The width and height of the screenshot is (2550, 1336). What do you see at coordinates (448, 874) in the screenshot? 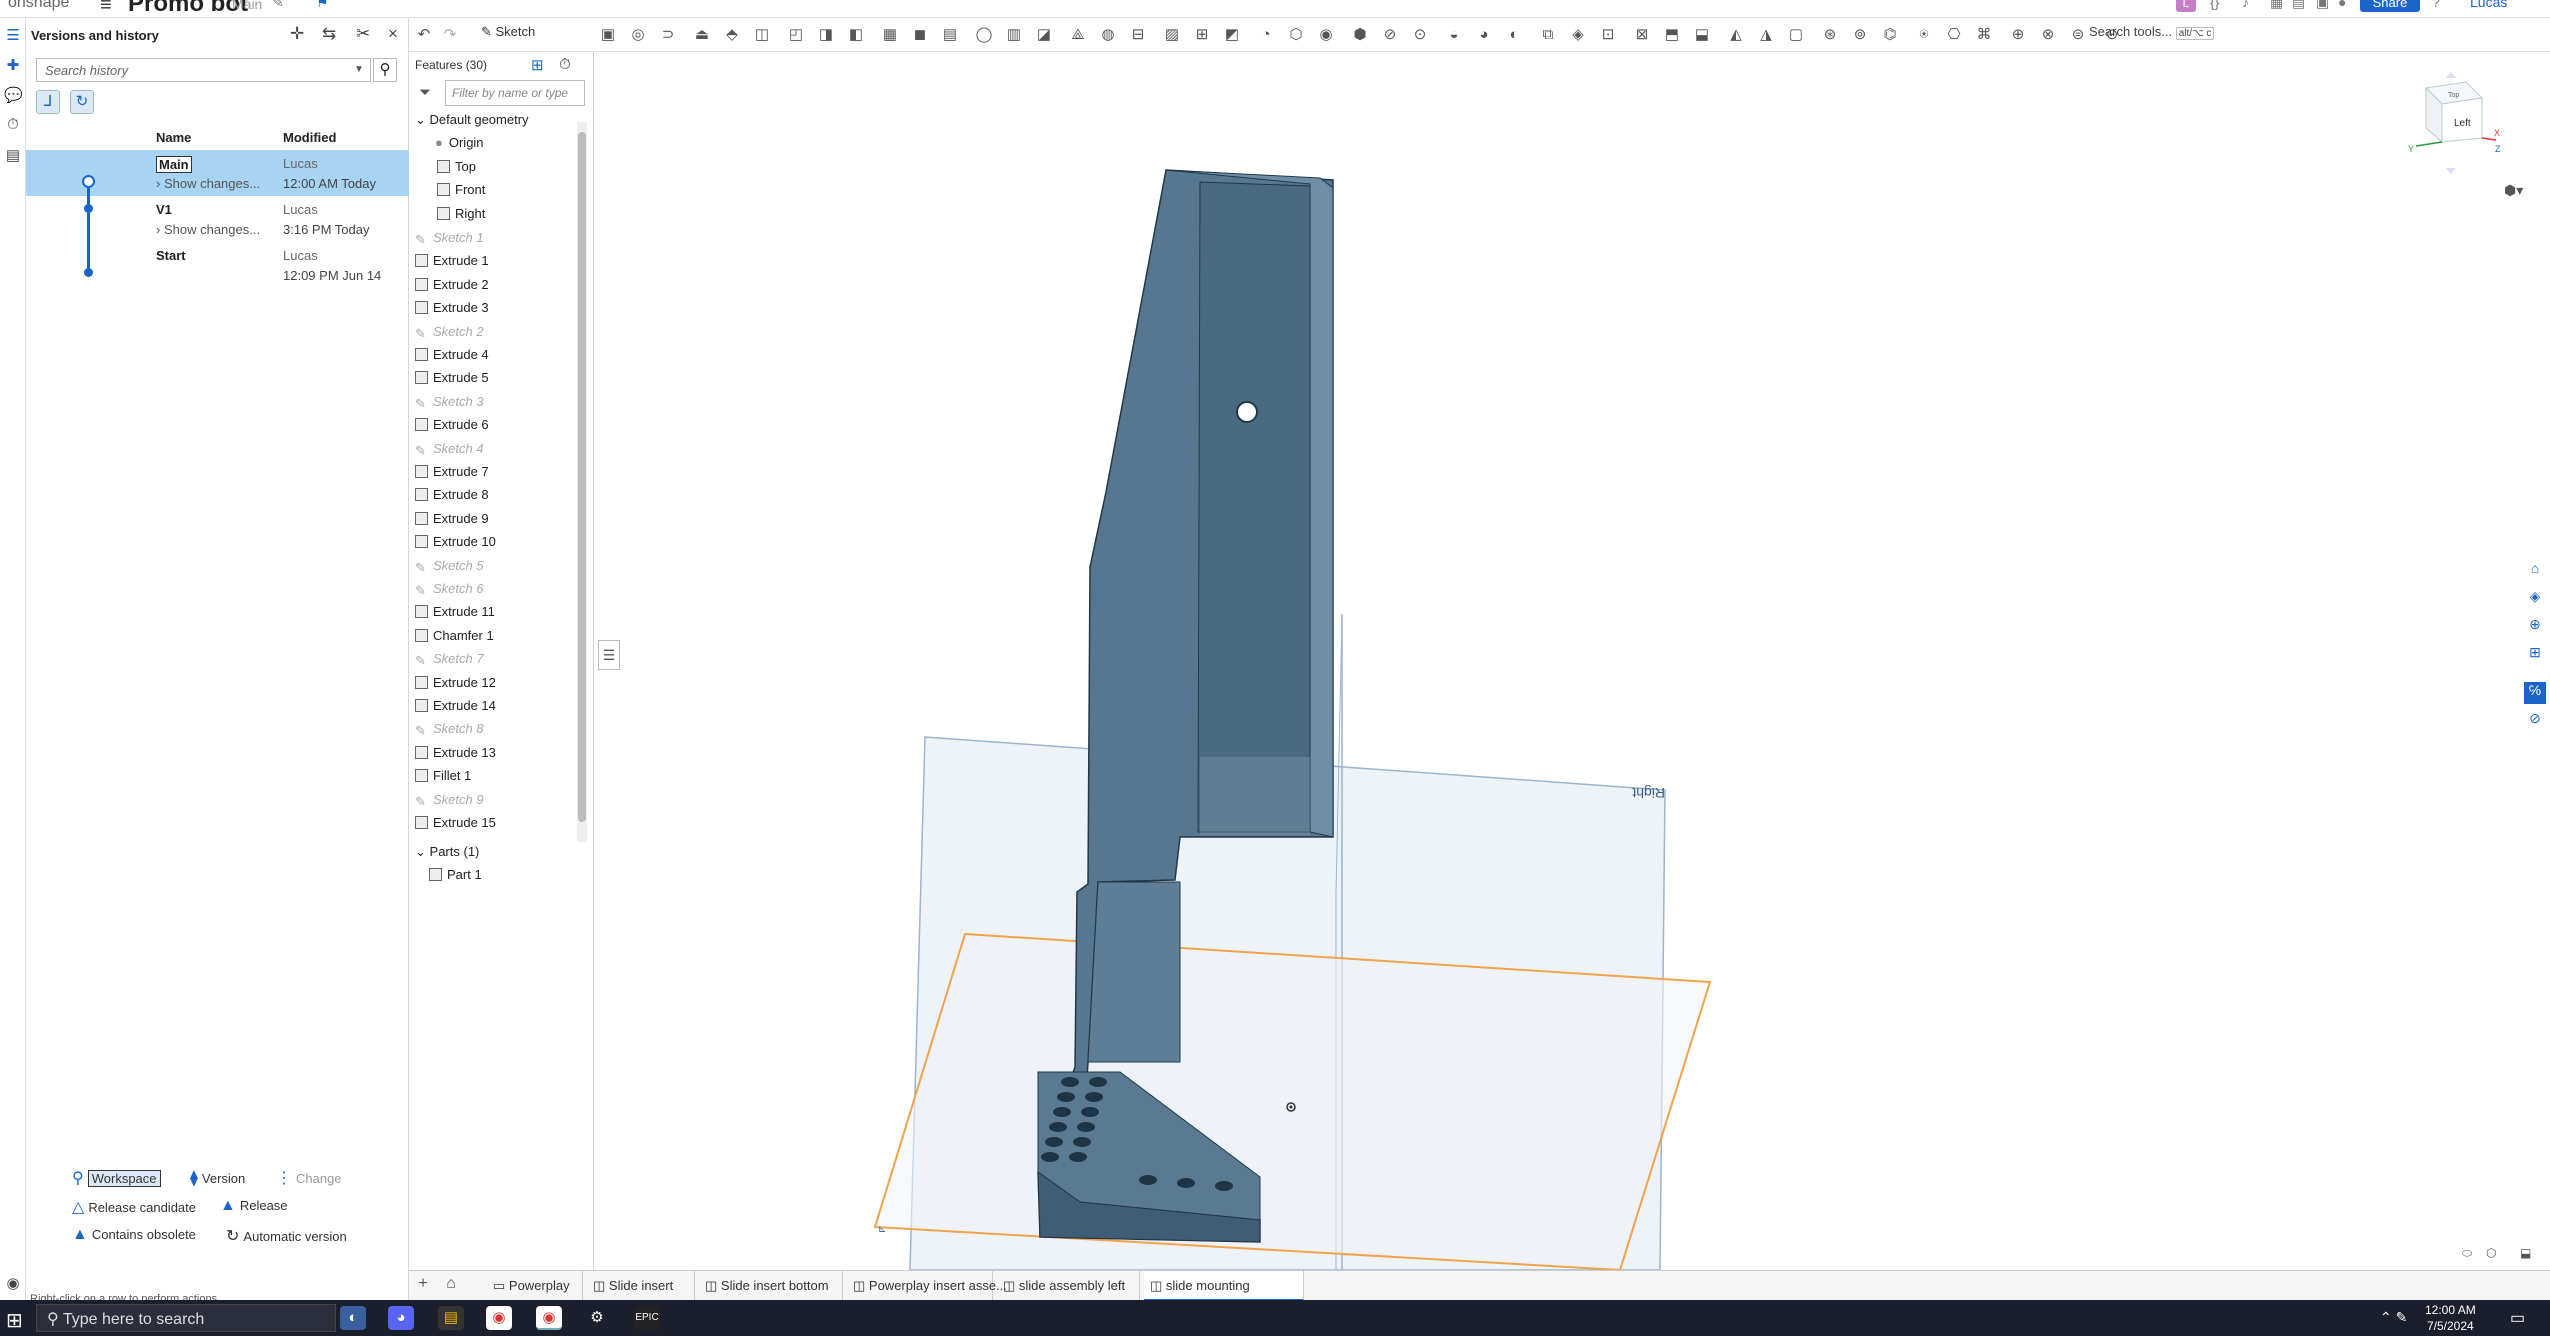
I see `part-item: Part 1` at bounding box center [448, 874].